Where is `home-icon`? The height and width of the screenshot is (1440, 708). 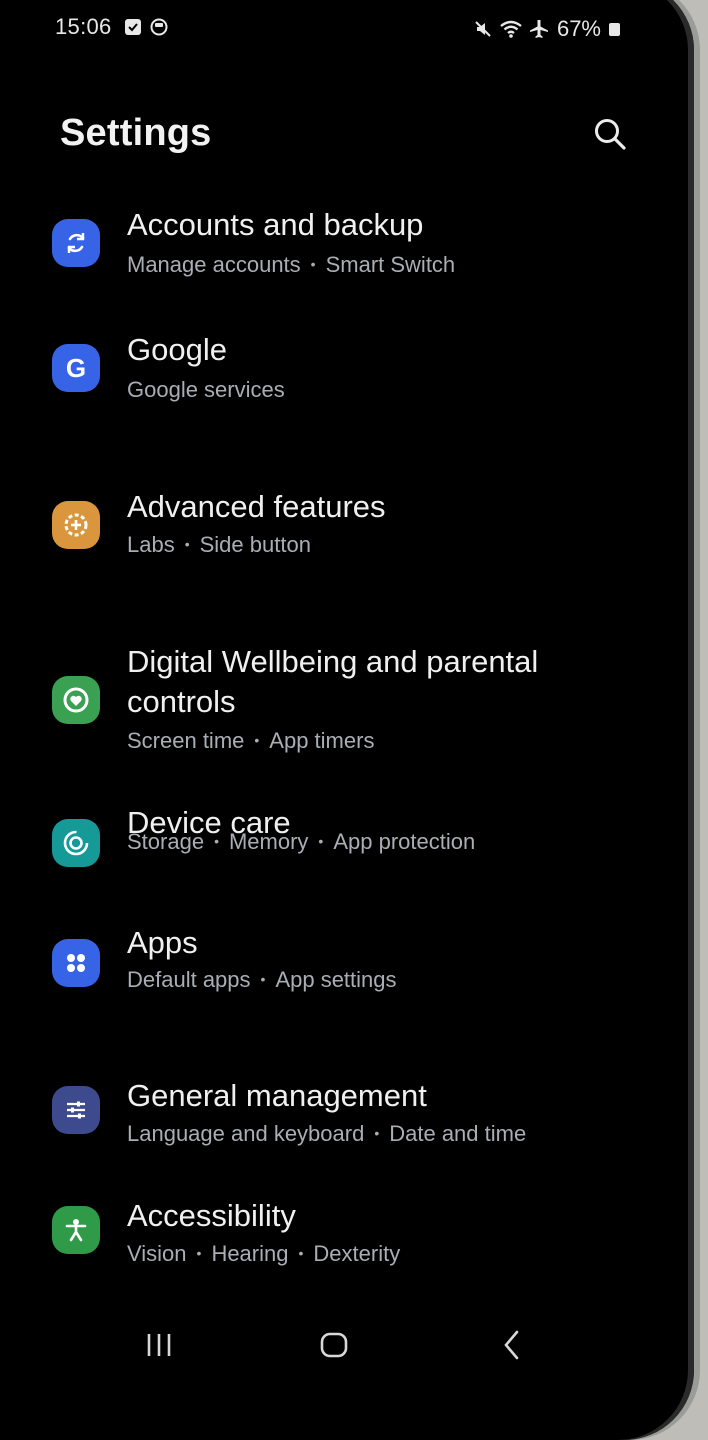 home-icon is located at coordinates (334, 1345).